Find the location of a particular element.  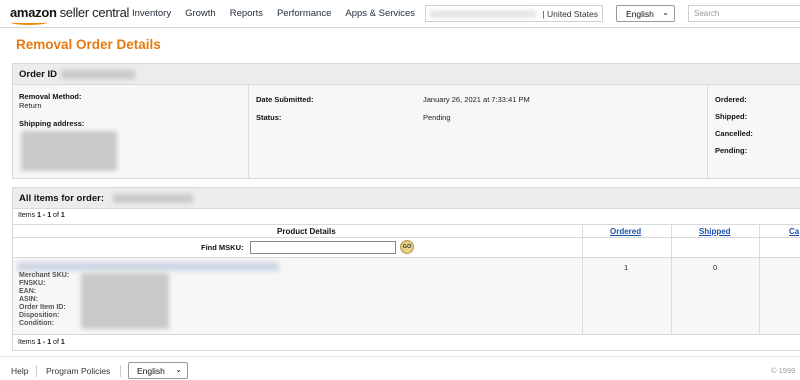

qty-shipped-label: Shipped: is located at coordinates (731, 116).